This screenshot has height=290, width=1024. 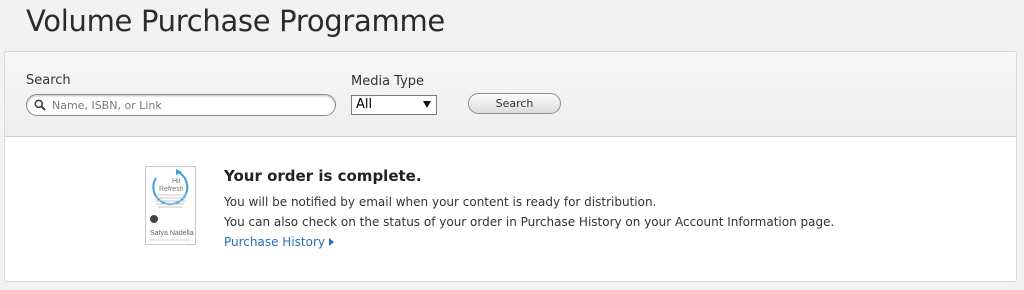 I want to click on book-cover-art: Hit Refresh Satya Nadella, so click(x=170, y=205).